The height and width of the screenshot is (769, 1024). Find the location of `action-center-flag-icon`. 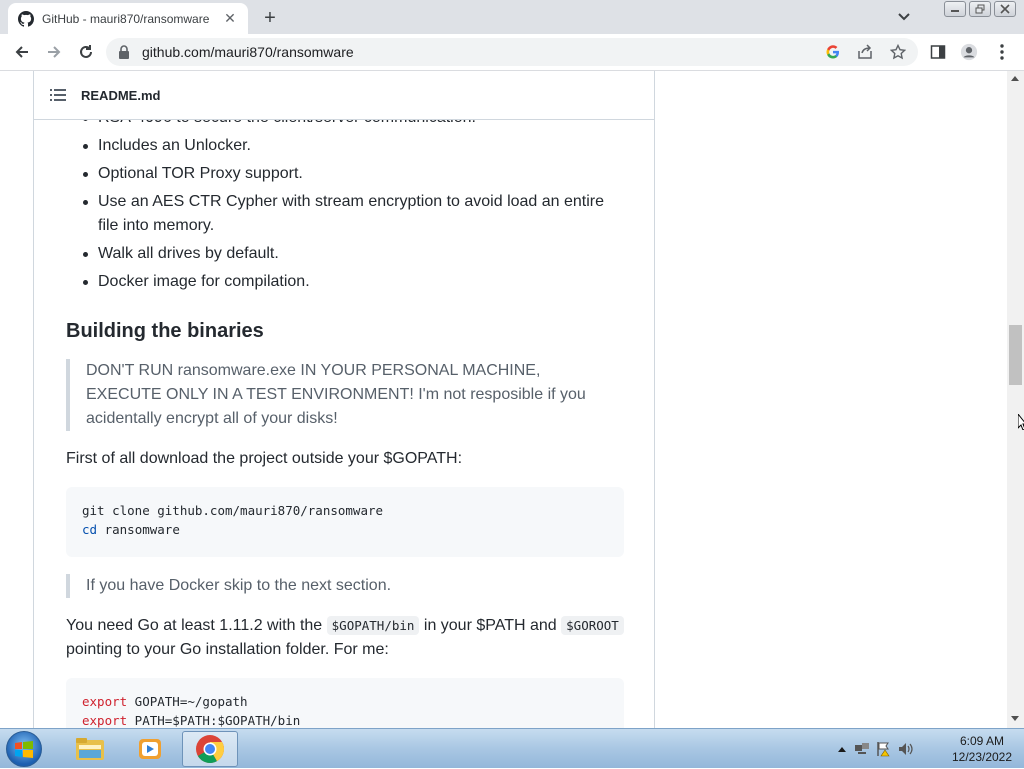

action-center-flag-icon is located at coordinates (884, 749).